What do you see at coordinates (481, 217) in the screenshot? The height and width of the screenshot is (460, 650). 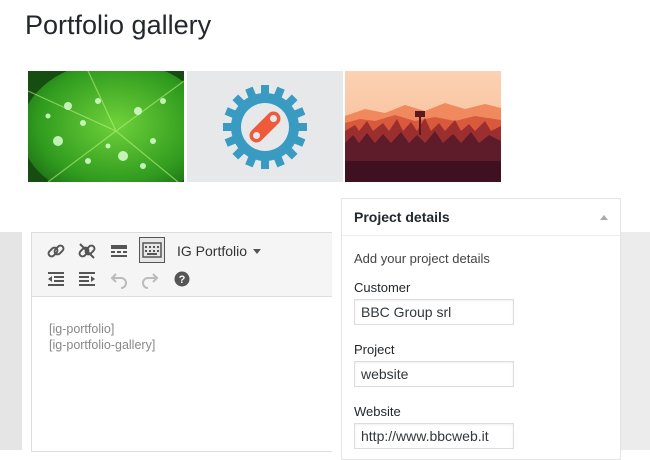 I see `metabox-header: Project details` at bounding box center [481, 217].